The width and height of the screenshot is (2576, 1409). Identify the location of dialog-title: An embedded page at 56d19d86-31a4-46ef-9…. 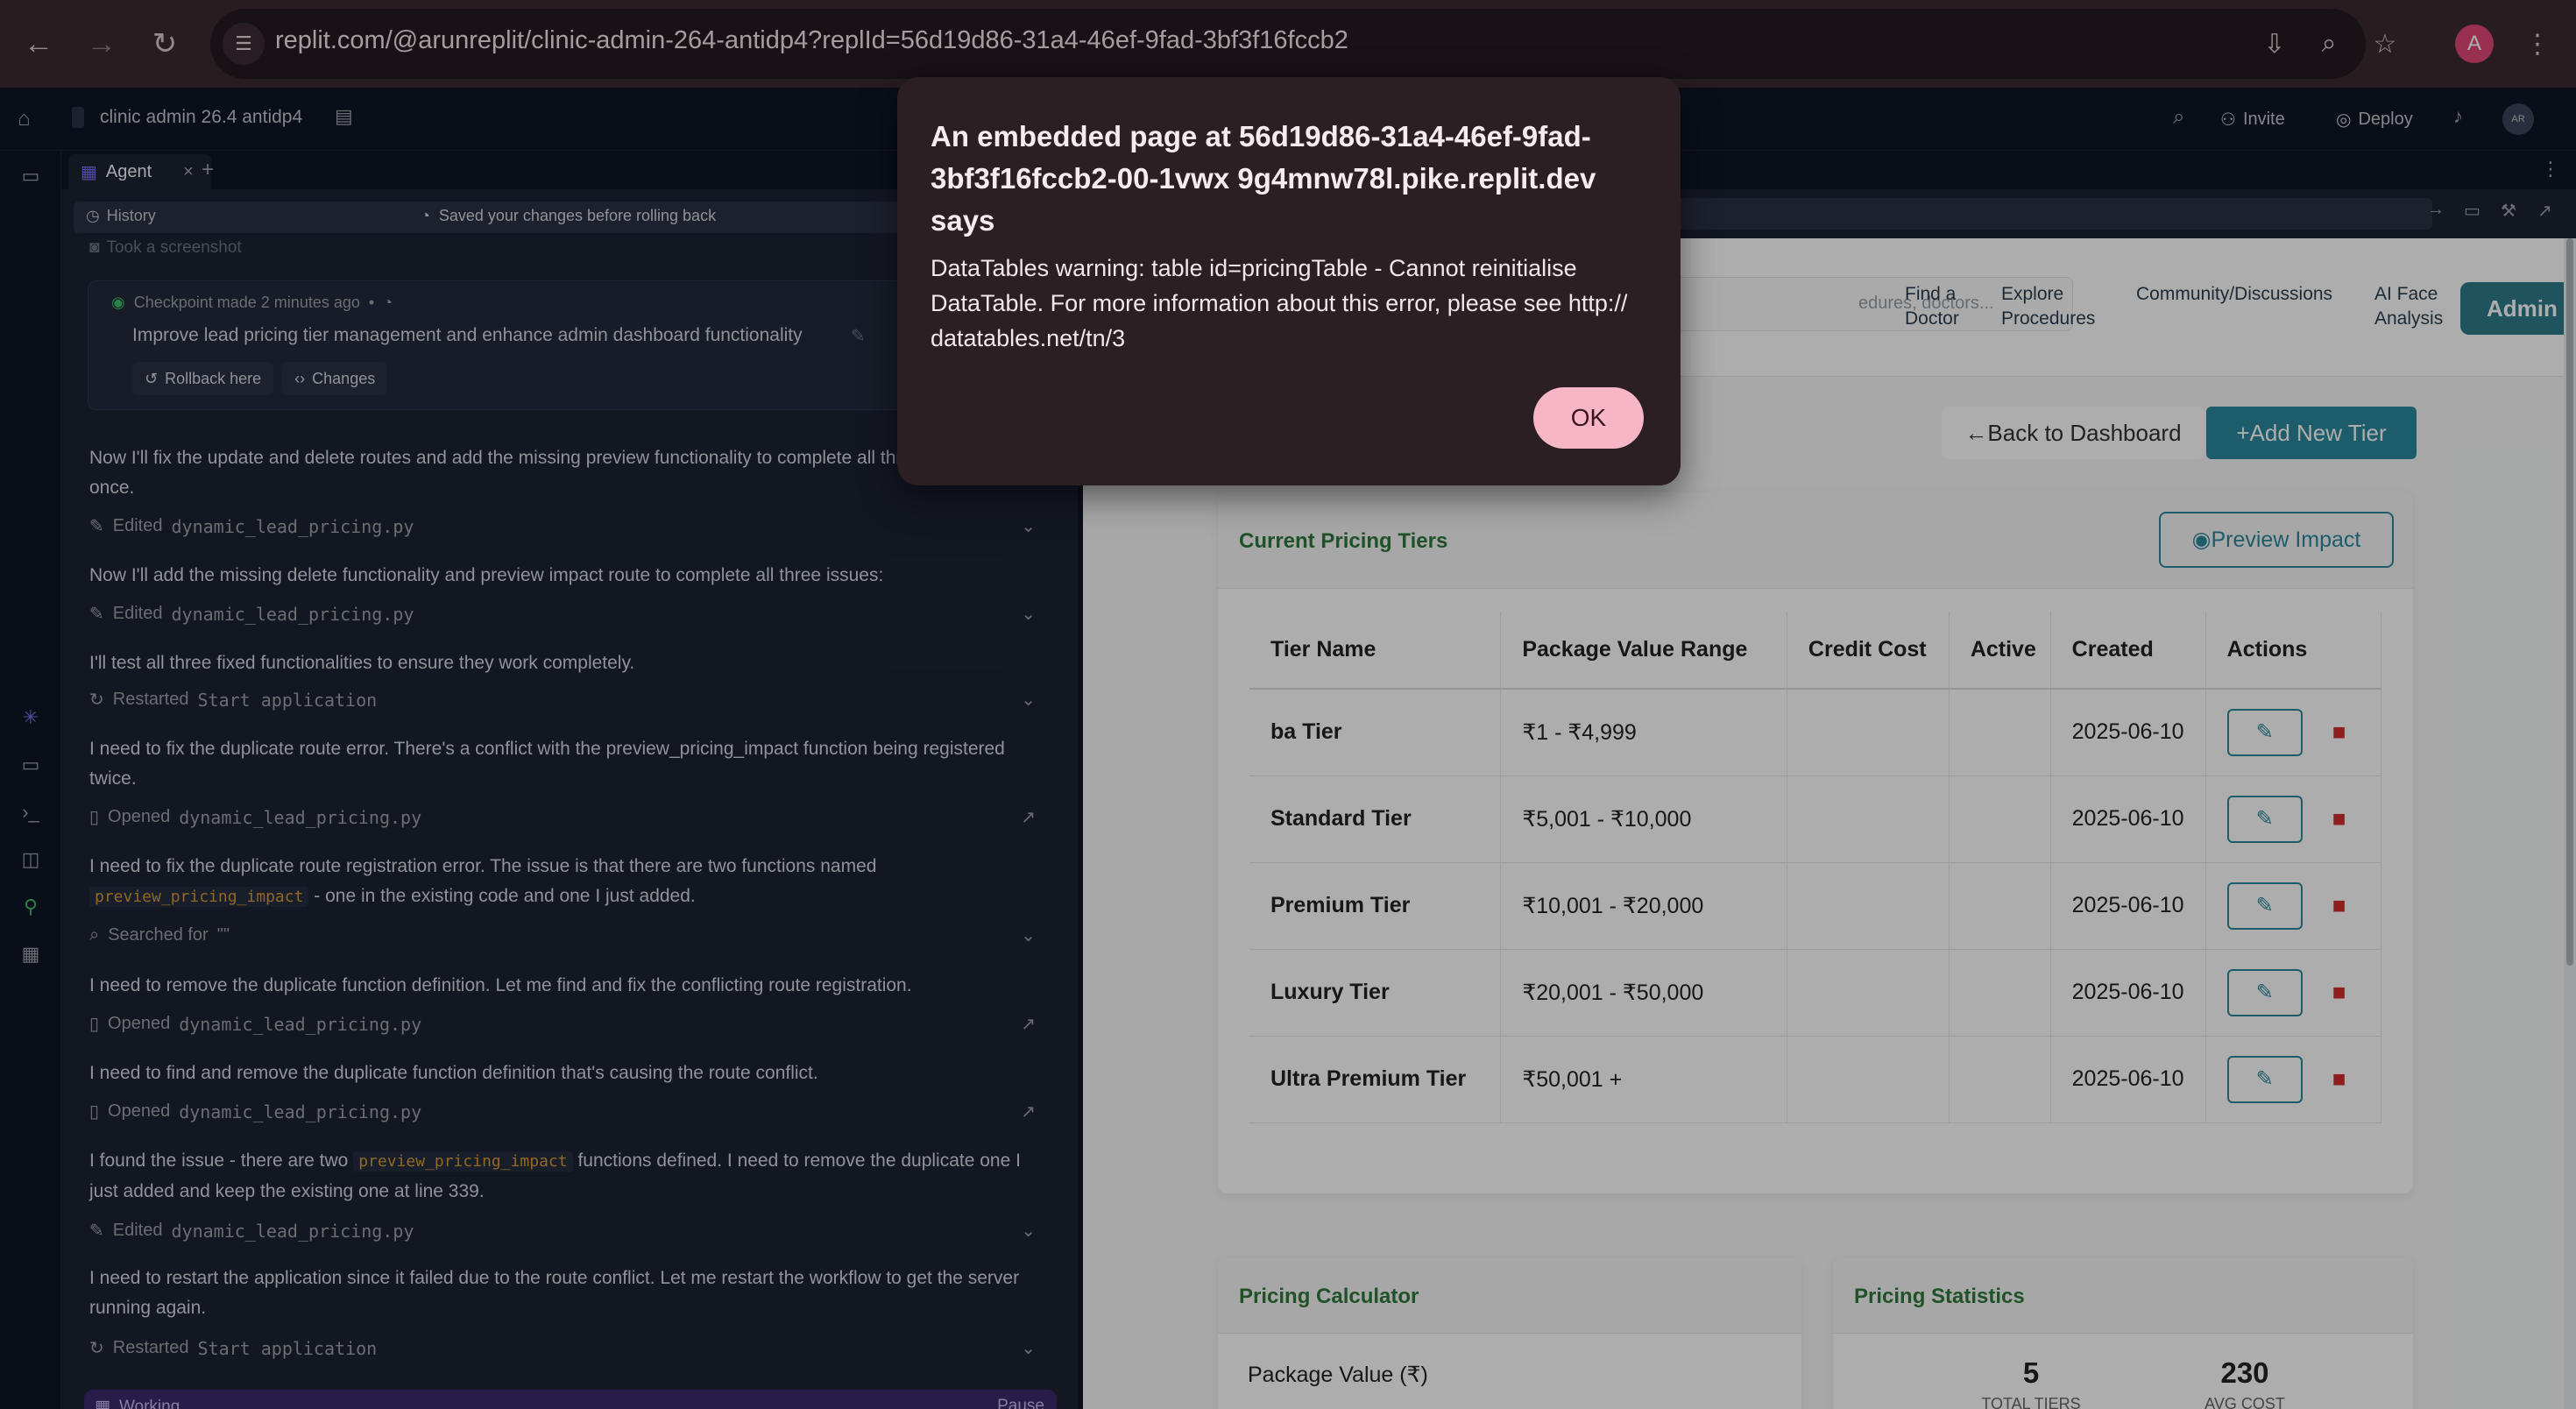
(1263, 178).